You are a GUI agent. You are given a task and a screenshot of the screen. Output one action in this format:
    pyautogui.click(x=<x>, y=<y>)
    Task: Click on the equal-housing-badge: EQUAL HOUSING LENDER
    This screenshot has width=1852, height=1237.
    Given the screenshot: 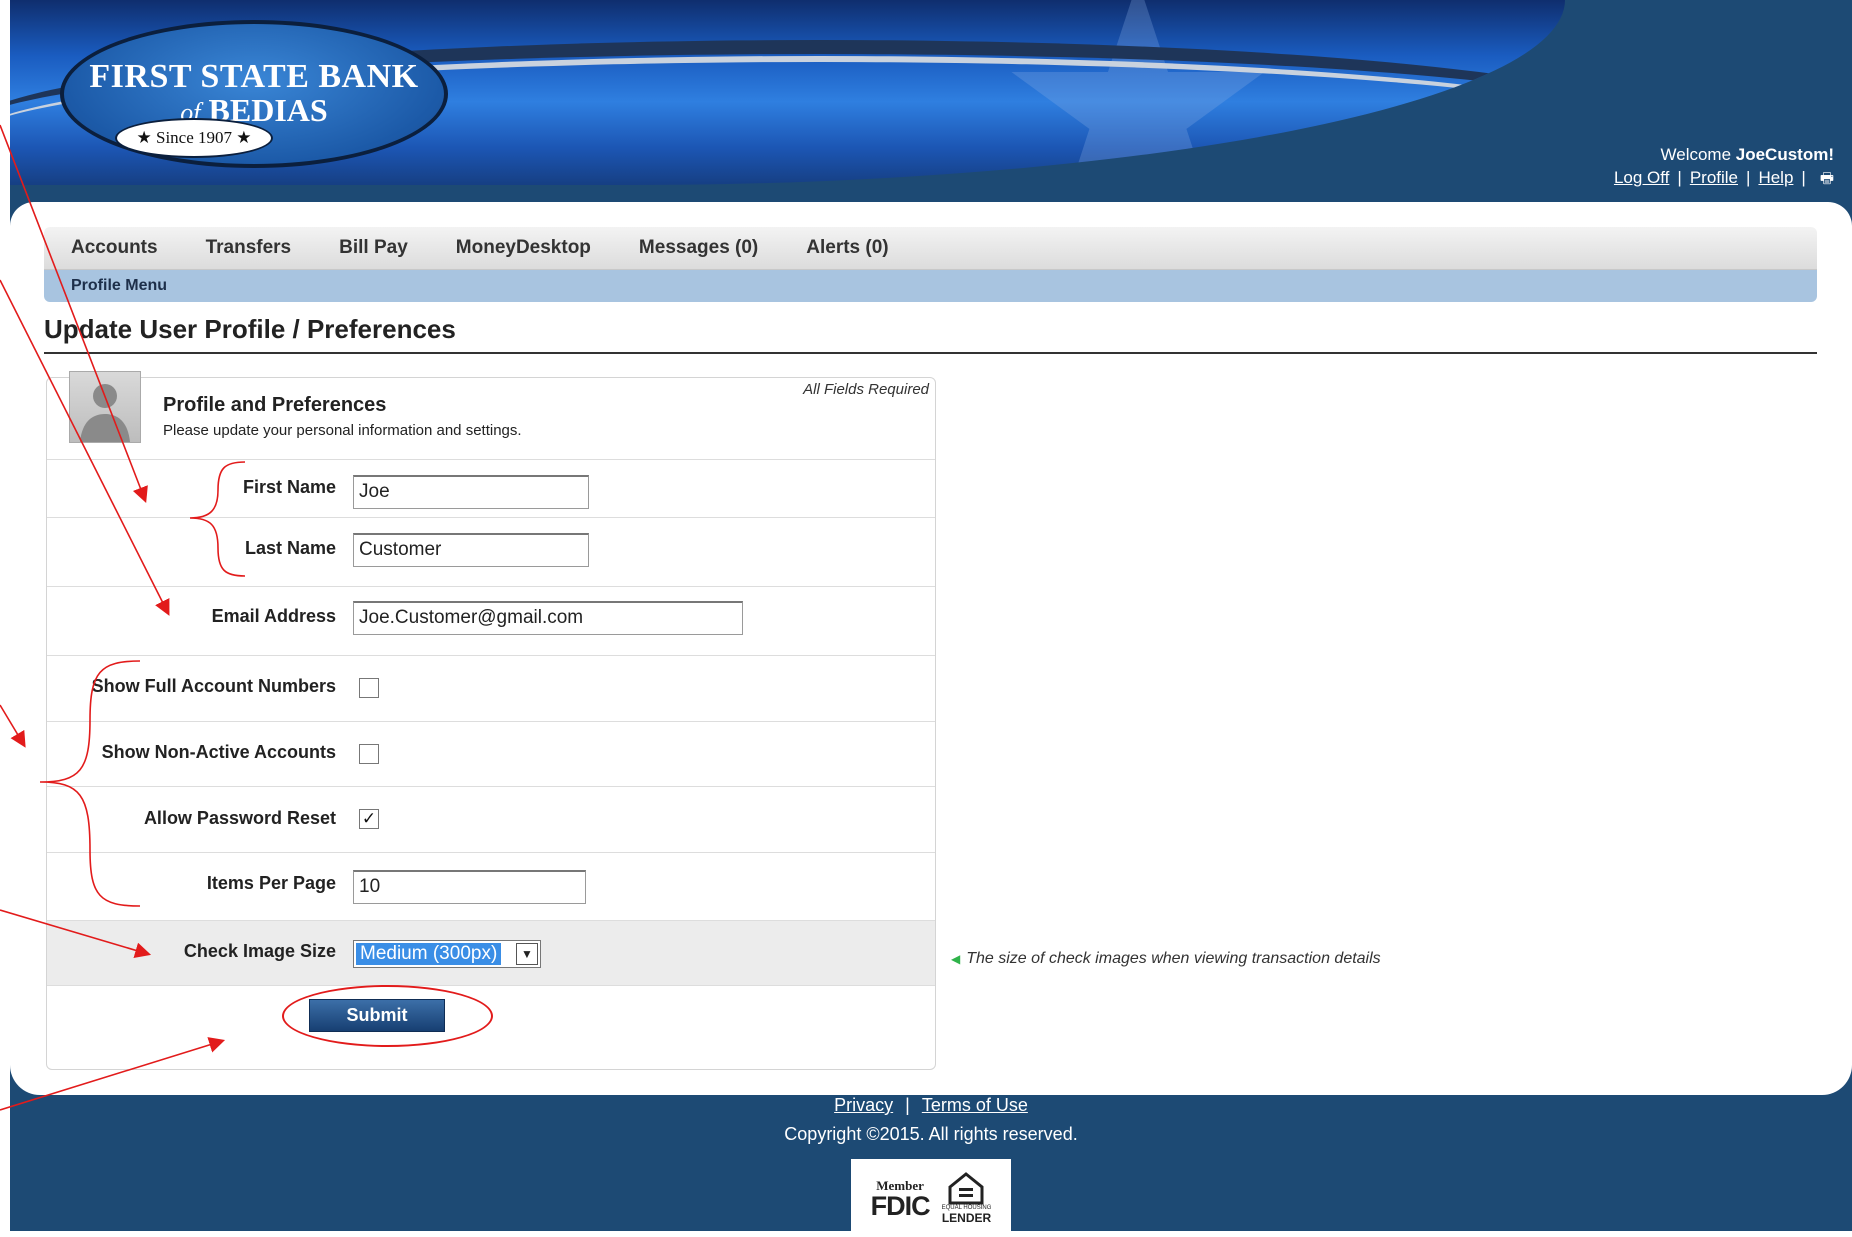 What is the action you would take?
    pyautogui.click(x=966, y=1198)
    